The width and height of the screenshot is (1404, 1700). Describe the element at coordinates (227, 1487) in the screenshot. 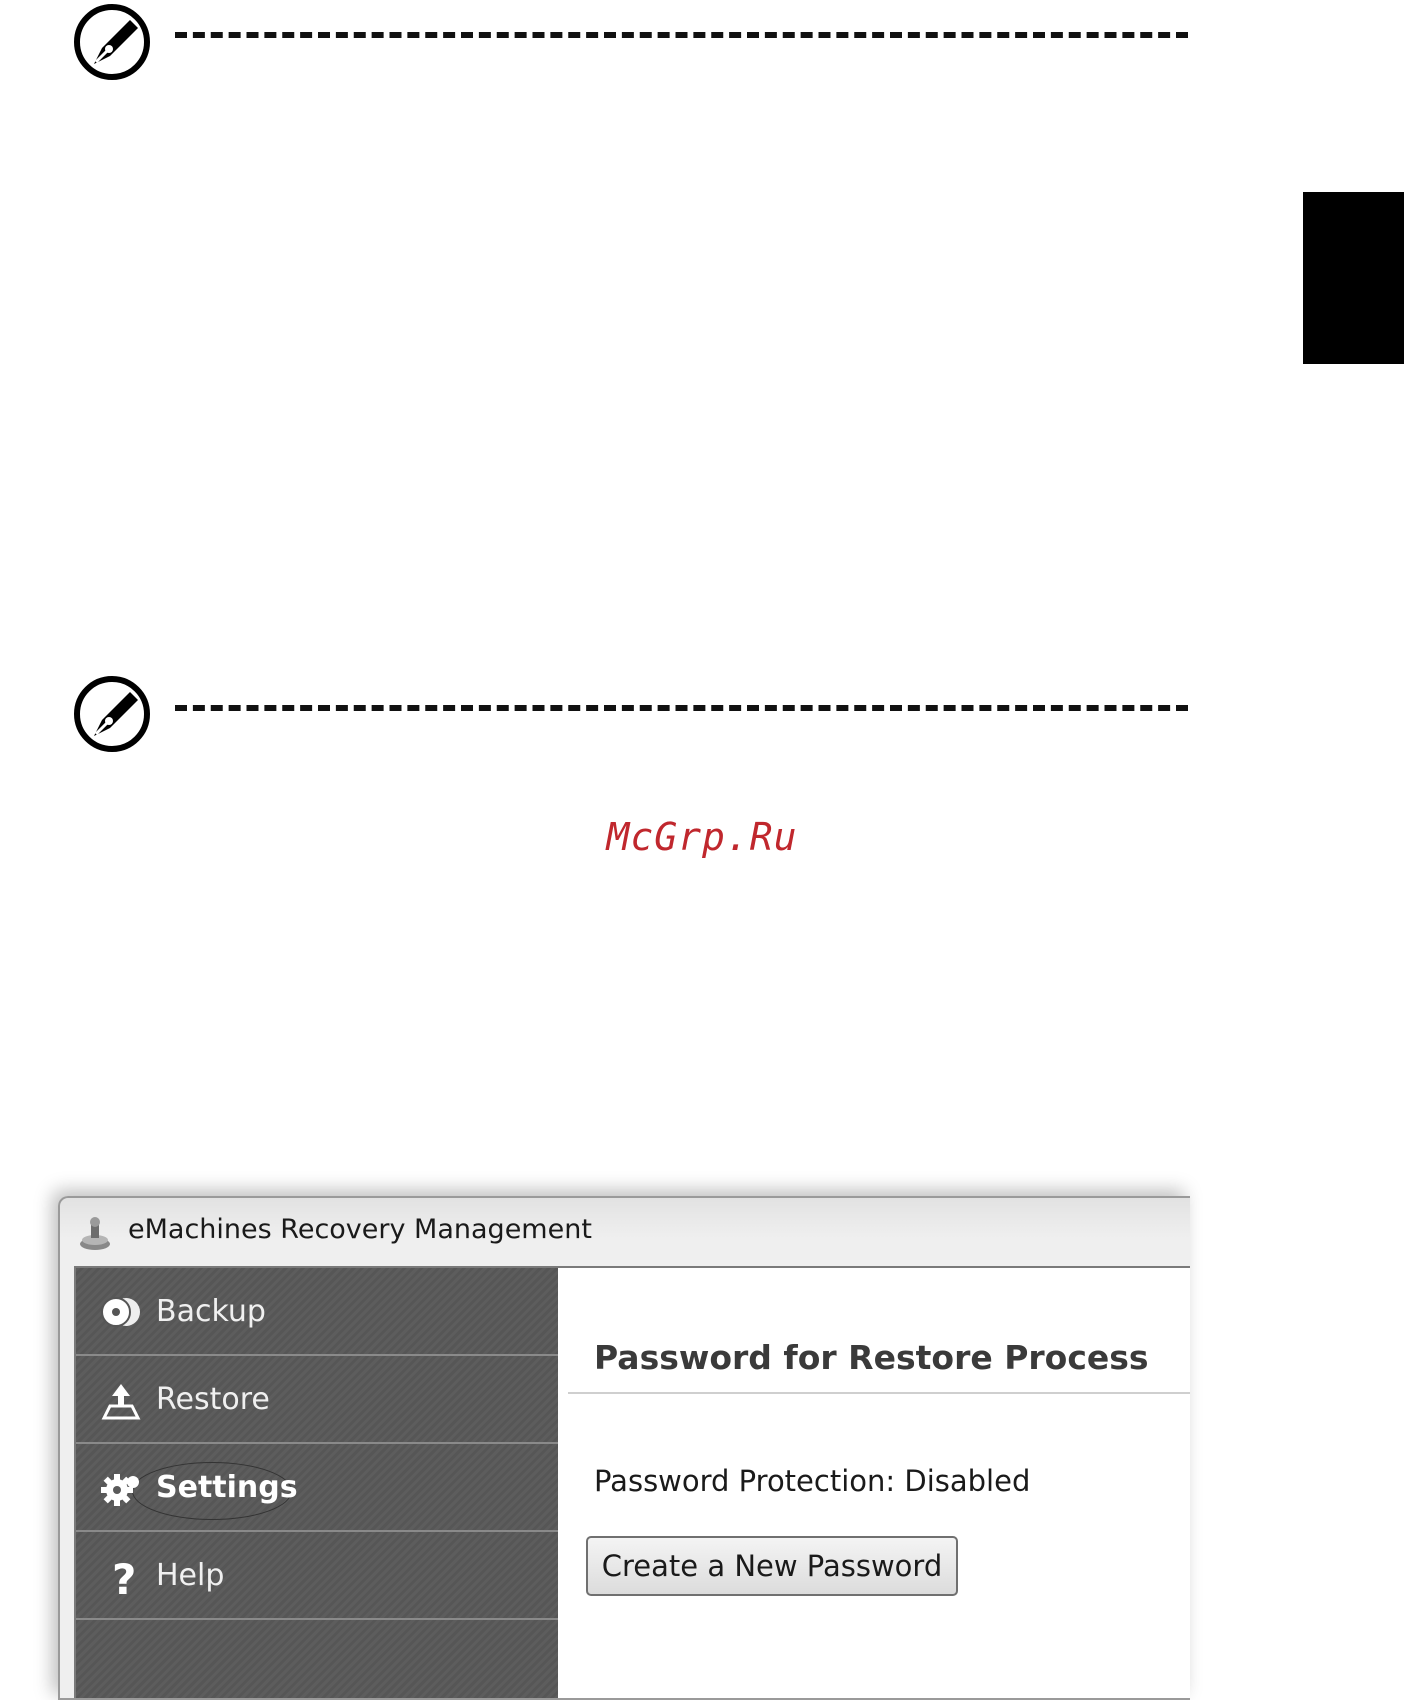

I see `sidebar-item-label: Settings` at that location.